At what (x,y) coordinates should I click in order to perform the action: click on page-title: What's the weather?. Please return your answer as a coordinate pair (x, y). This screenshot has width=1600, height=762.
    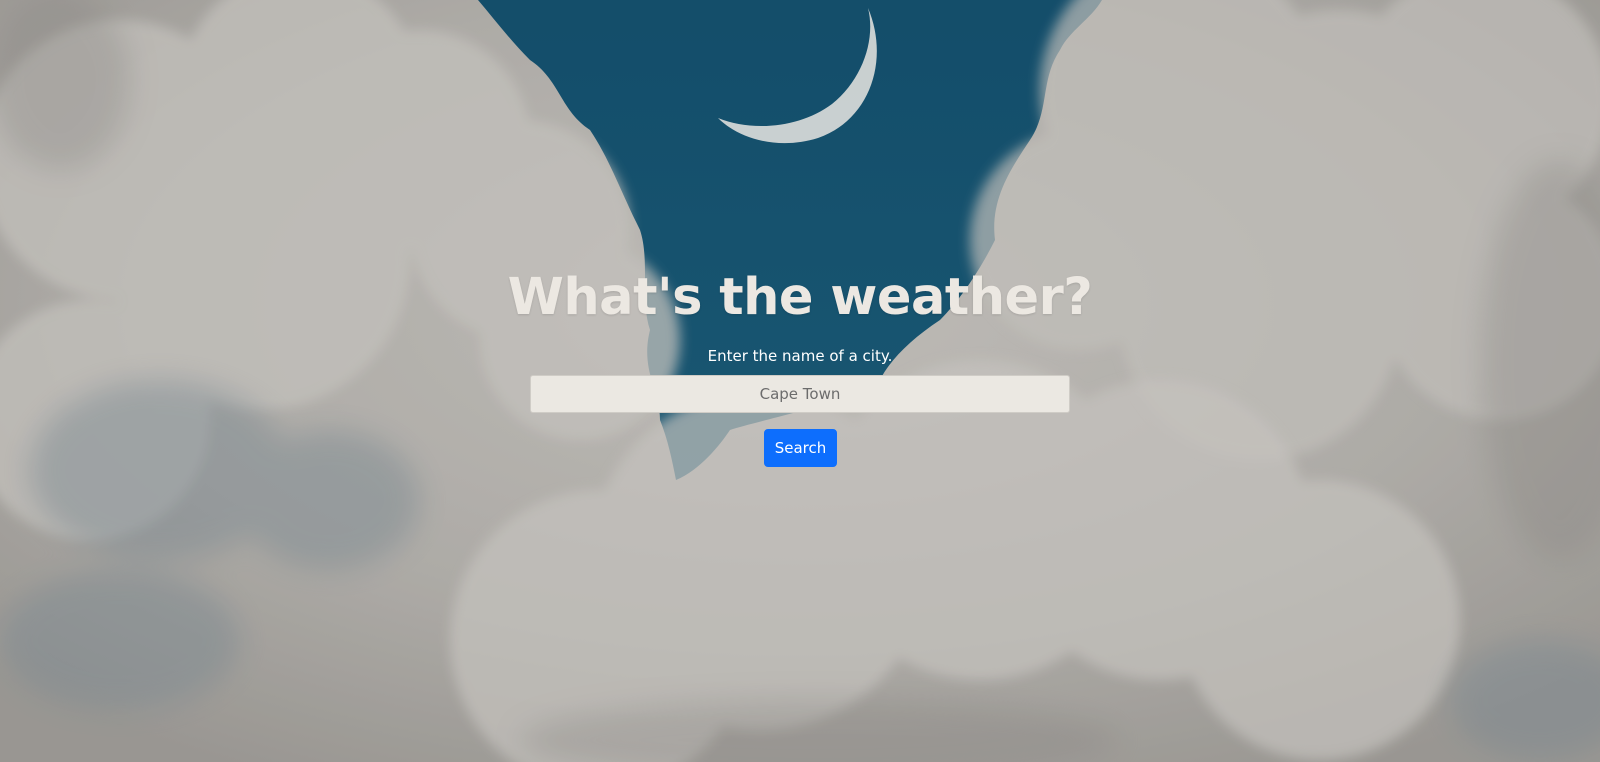
    Looking at the image, I should click on (800, 297).